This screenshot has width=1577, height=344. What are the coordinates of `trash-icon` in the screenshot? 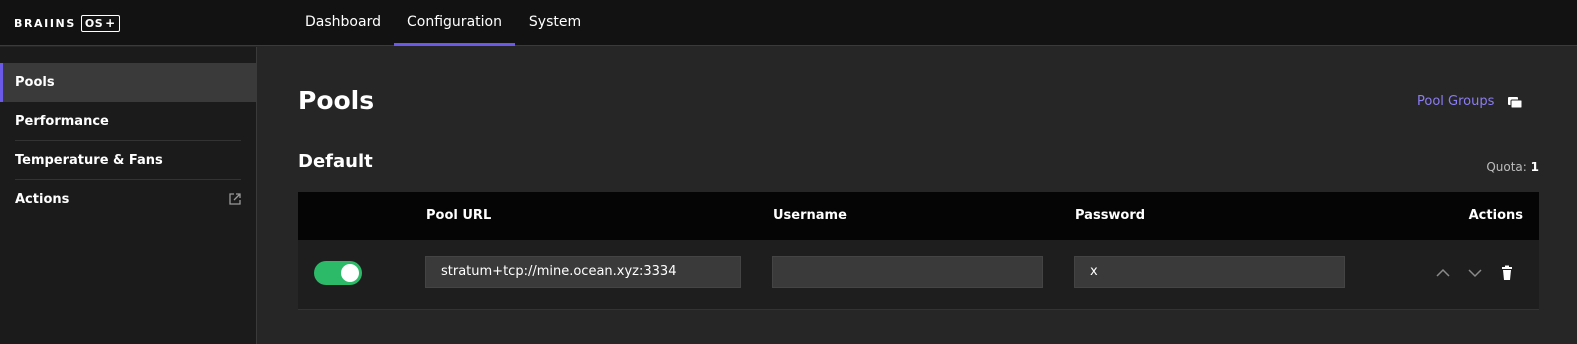 It's located at (1507, 273).